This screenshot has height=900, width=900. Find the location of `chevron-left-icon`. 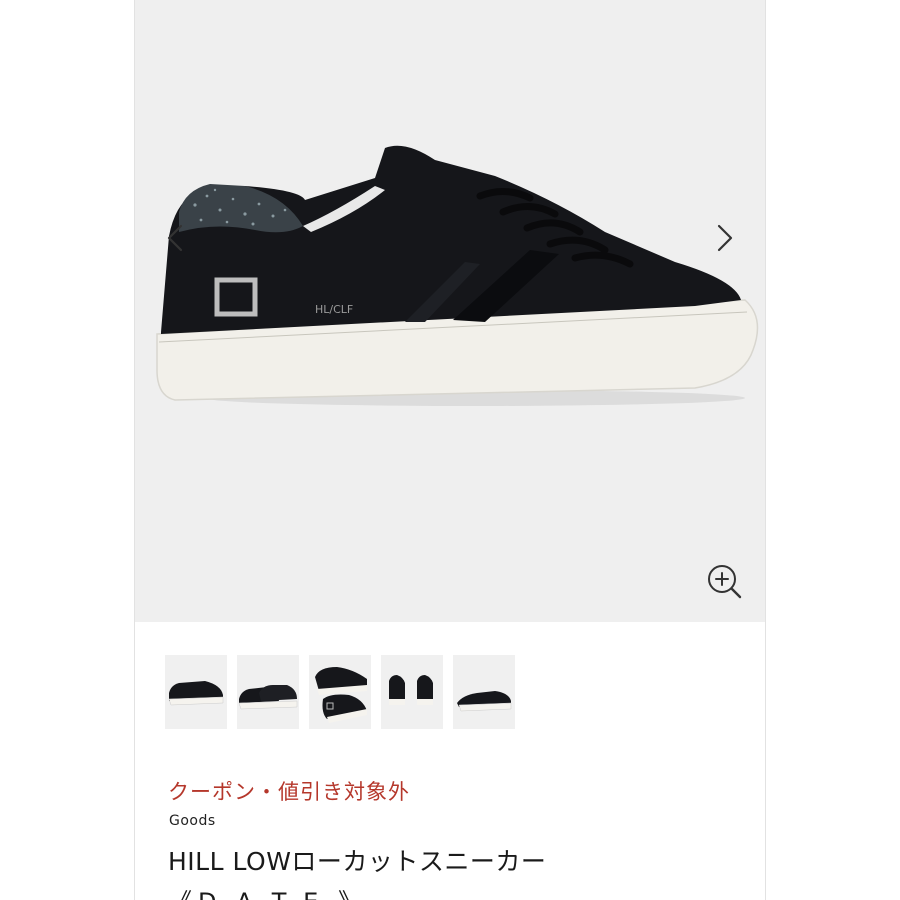

chevron-left-icon is located at coordinates (175, 238).